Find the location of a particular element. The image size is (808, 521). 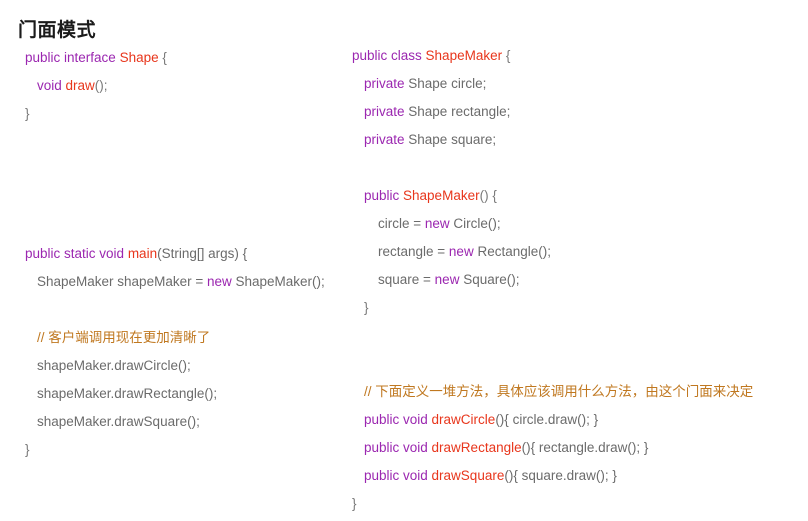

code-token-plain: square = is located at coordinates (406, 279).